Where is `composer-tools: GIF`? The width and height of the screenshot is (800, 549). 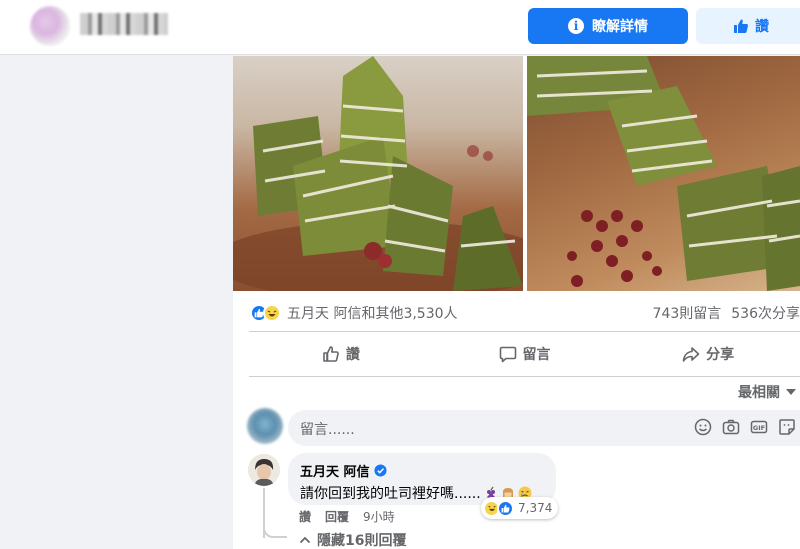
composer-tools: GIF is located at coordinates (745, 427).